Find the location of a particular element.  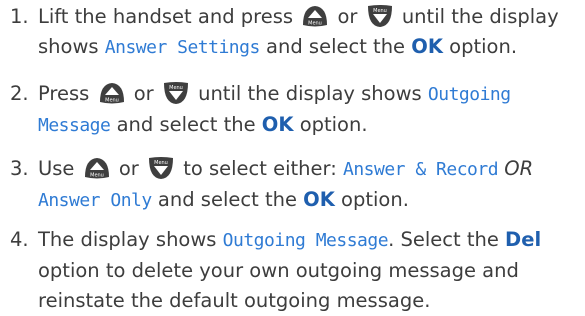

lcd-text: Answer & Record is located at coordinates (420, 169).